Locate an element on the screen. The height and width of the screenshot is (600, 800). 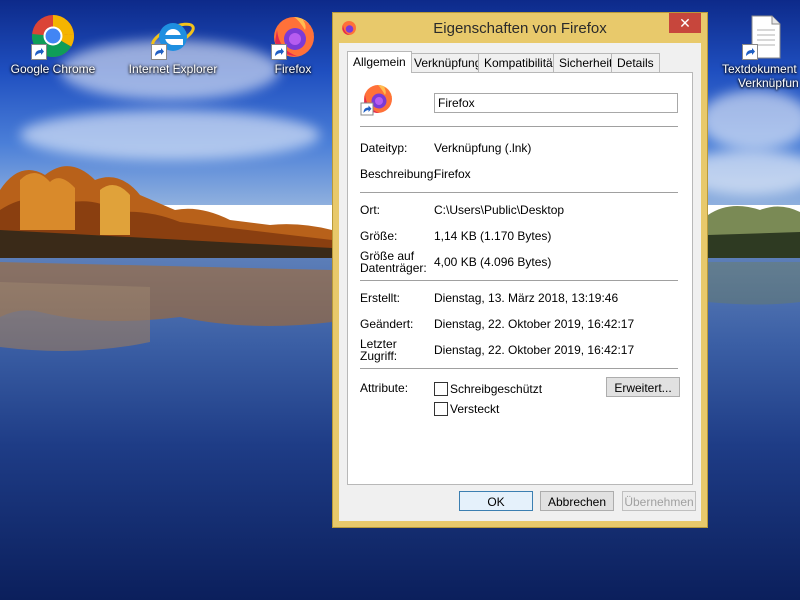
size-label: Größe: is located at coordinates (379, 236).